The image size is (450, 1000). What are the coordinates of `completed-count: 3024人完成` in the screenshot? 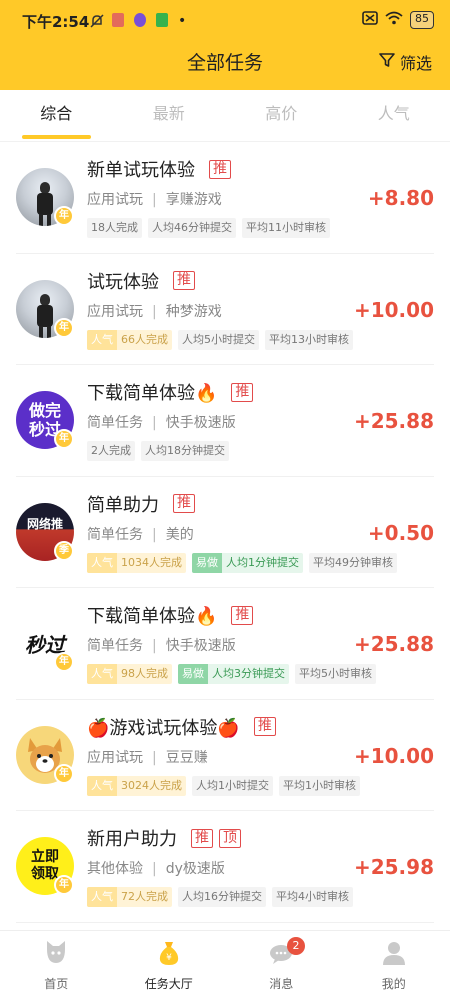 It's located at (151, 785).